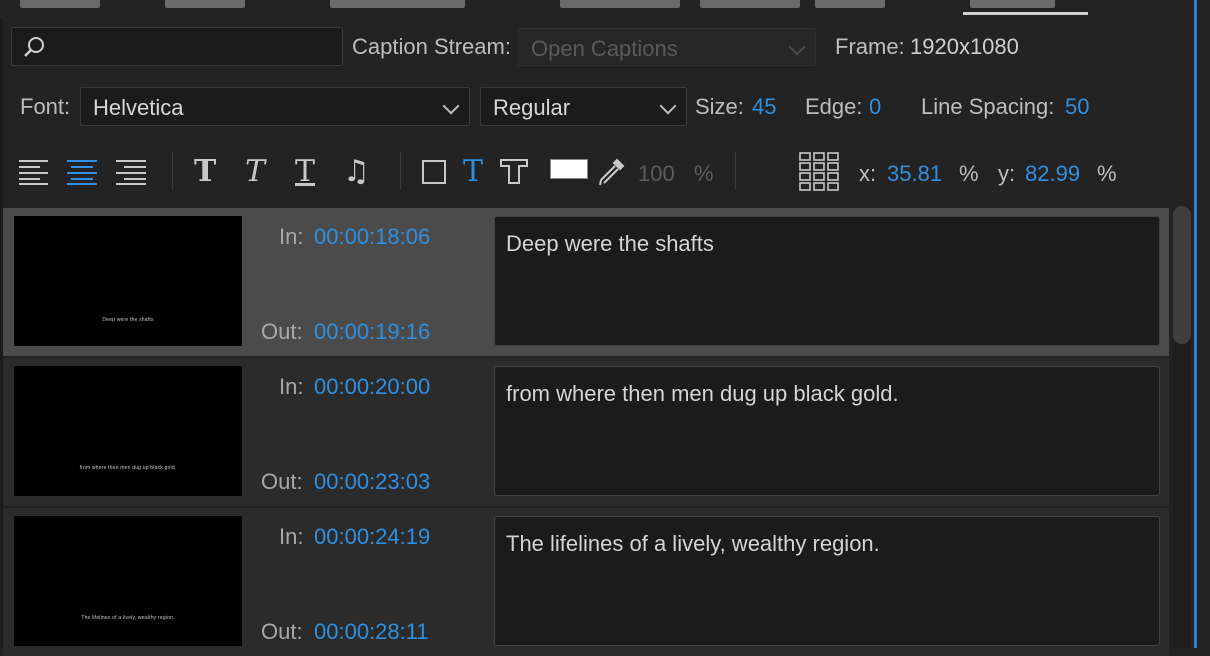 The image size is (1210, 656). Describe the element at coordinates (875, 107) in the screenshot. I see `edge-value: 0` at that location.